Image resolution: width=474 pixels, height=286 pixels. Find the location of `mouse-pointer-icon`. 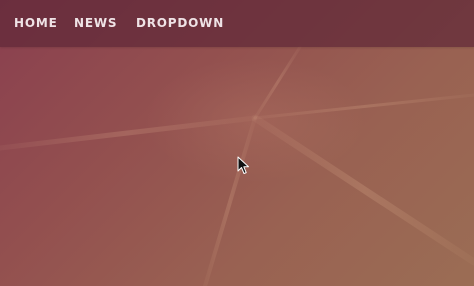

mouse-pointer-icon is located at coordinates (243, 165).